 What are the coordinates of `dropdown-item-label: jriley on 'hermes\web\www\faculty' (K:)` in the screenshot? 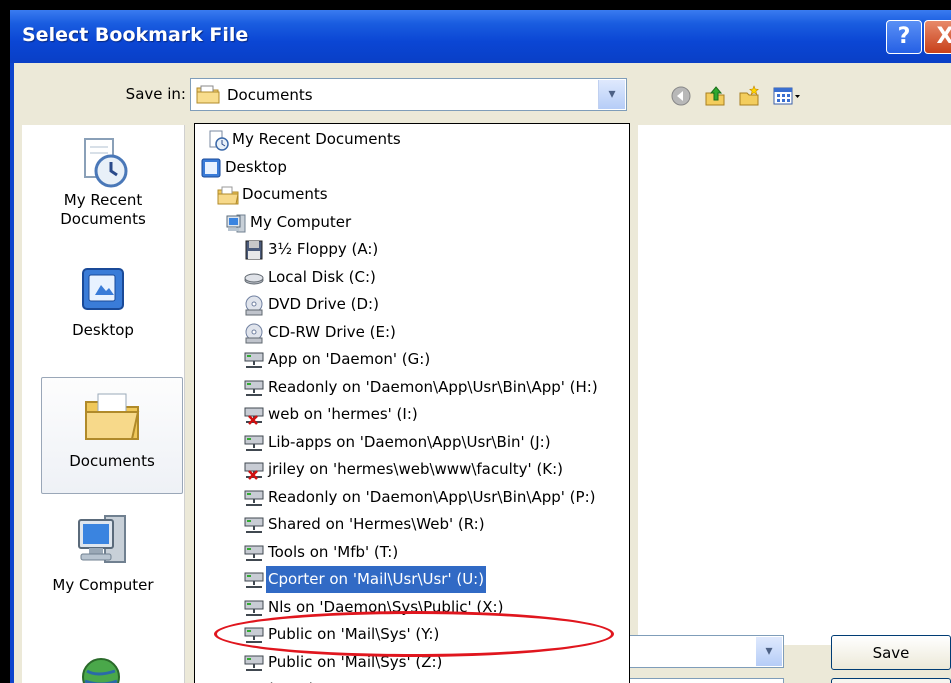 It's located at (416, 469).